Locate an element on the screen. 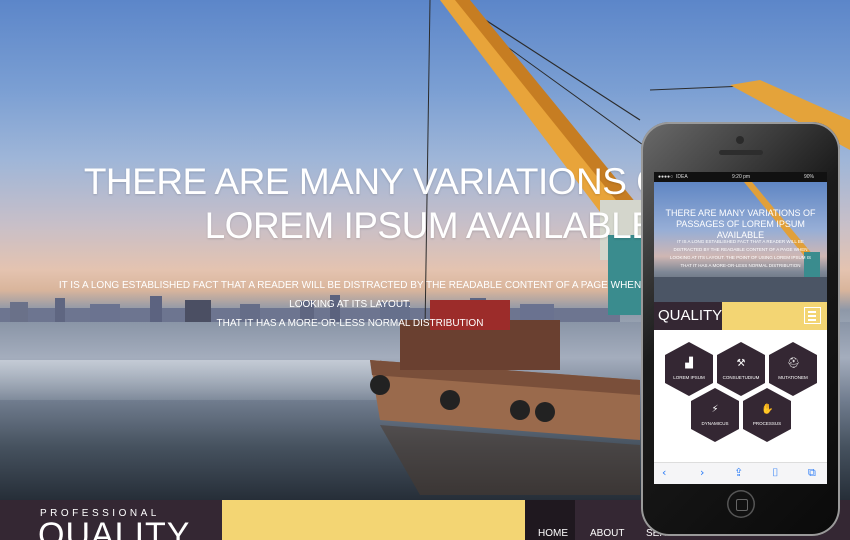  service-label: CONSUETUDIUM is located at coordinates (741, 377).